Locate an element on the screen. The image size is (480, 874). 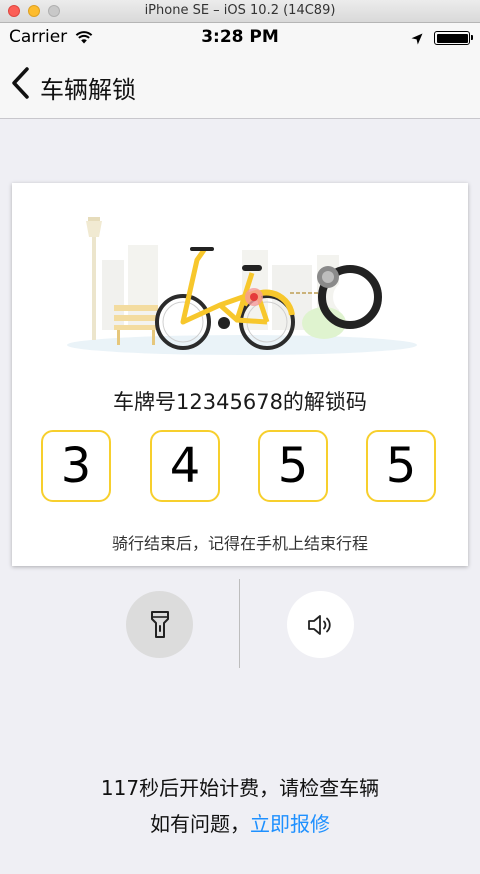
navigation-bar: 车辆解锁 is located at coordinates (240, 85).